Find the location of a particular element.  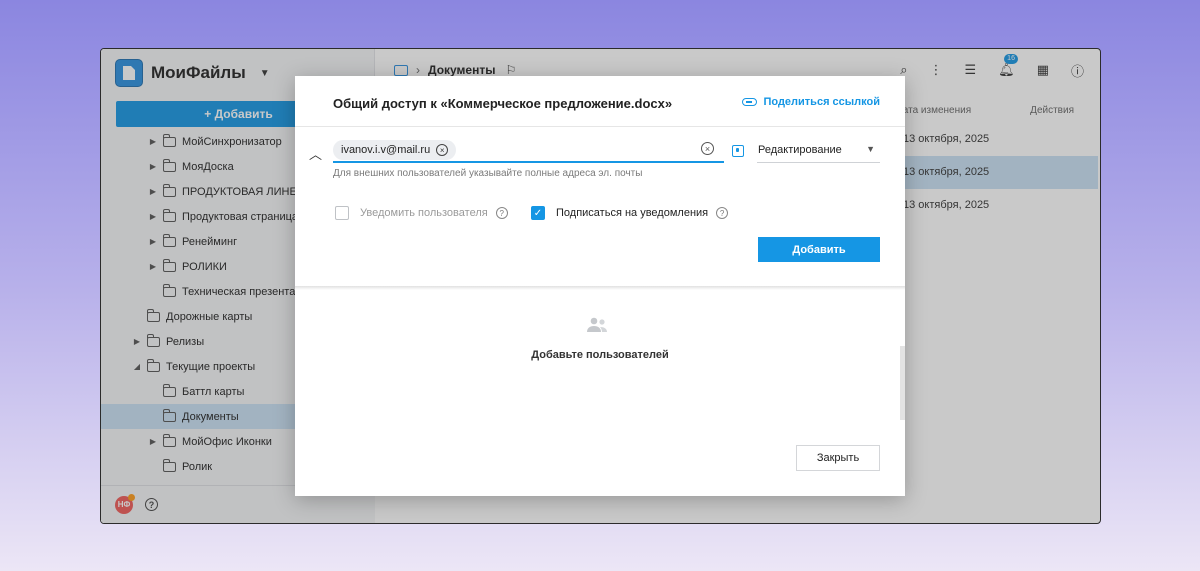

share-link-button: Поделиться ссылкой is located at coordinates (811, 102).